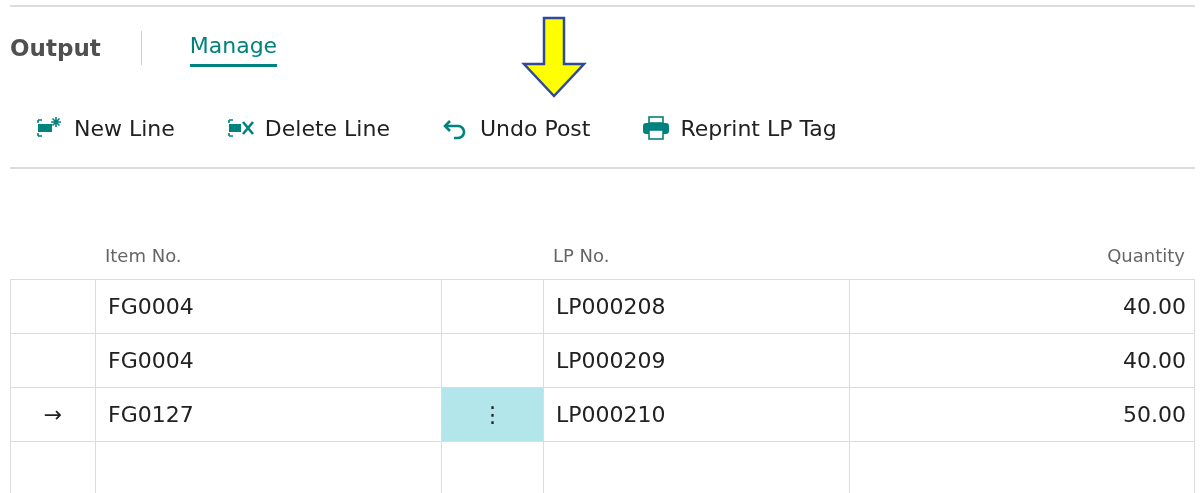 The image size is (1201, 493). I want to click on column-header: Quantity, so click(1146, 255).